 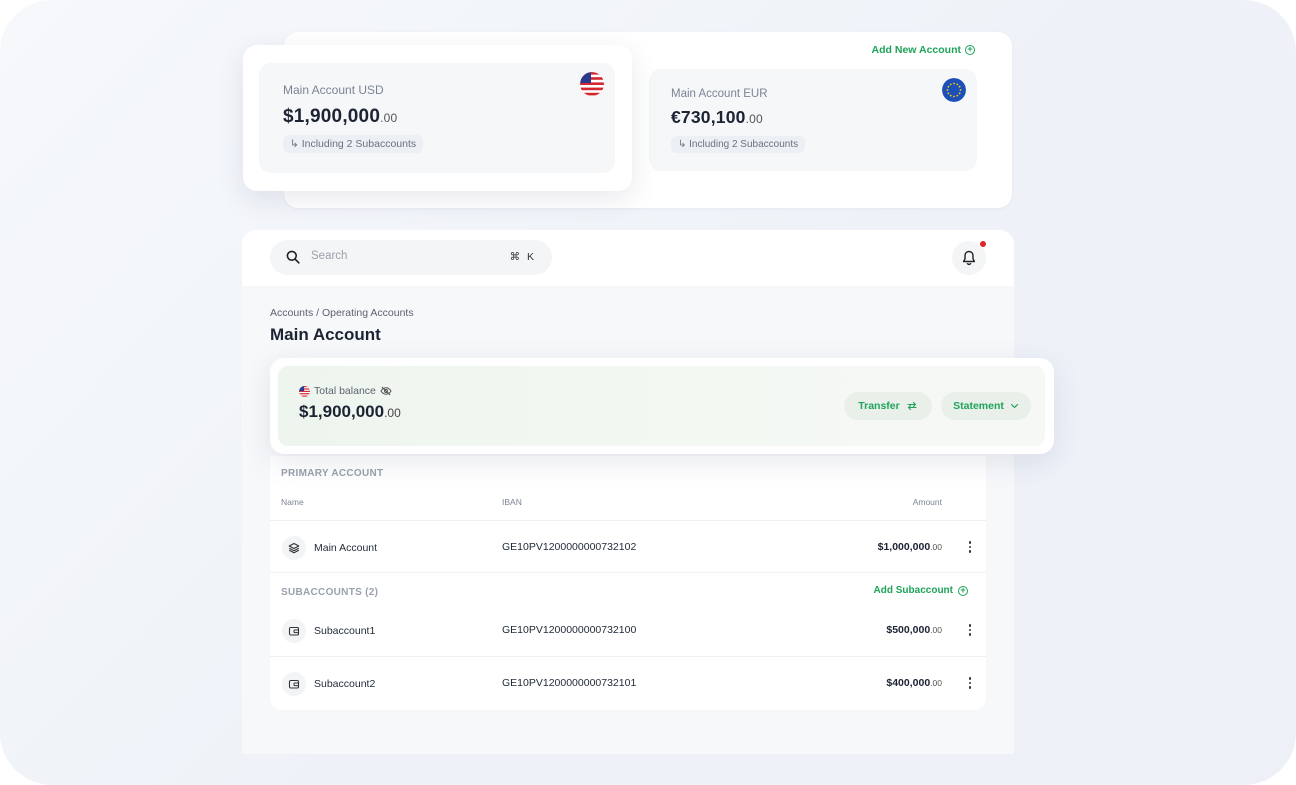 I want to click on row-amount: $500,000.00, so click(x=914, y=630).